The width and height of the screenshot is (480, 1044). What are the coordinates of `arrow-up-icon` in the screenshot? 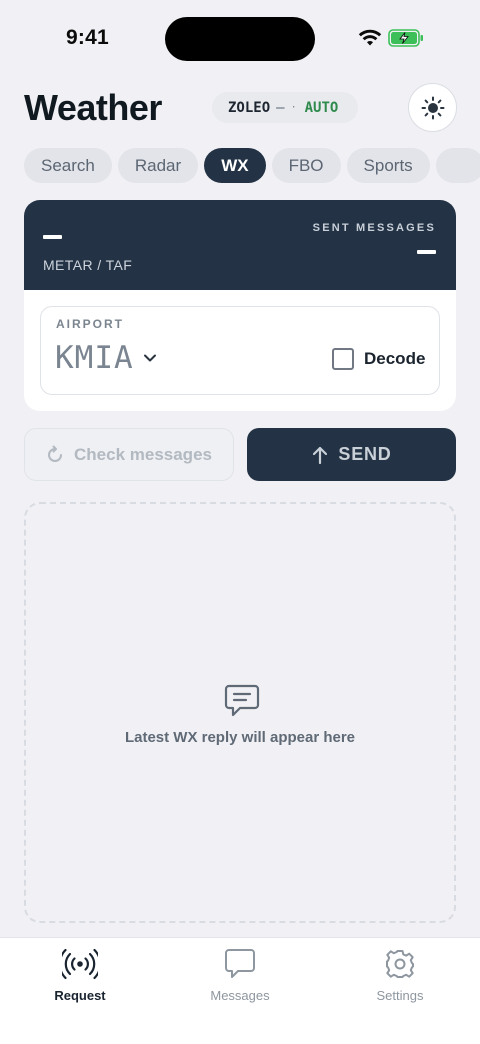 It's located at (320, 455).